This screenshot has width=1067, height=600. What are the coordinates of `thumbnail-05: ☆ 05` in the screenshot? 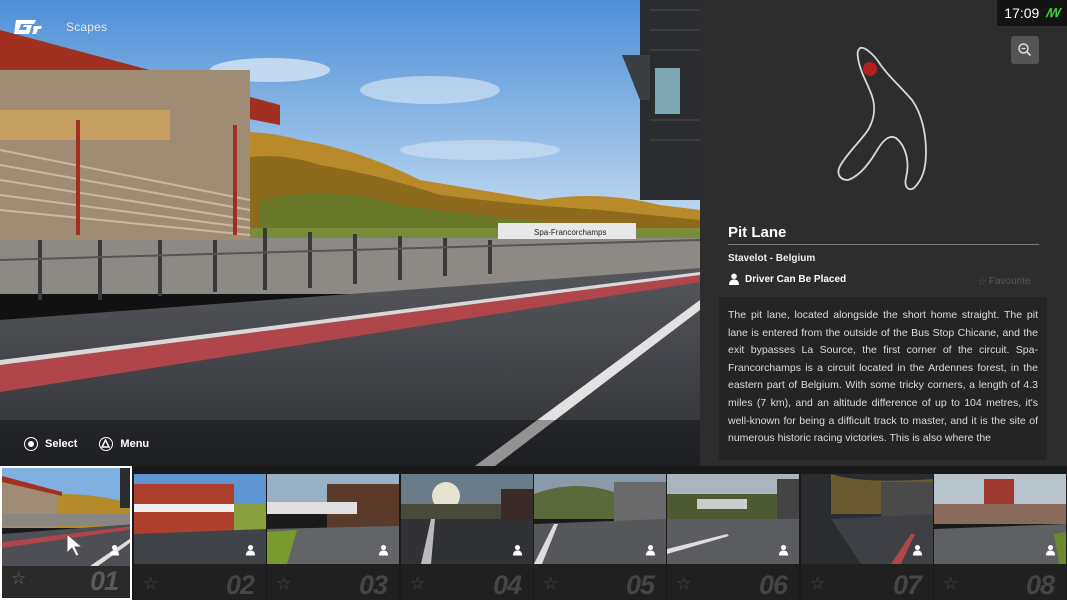 It's located at (600, 537).